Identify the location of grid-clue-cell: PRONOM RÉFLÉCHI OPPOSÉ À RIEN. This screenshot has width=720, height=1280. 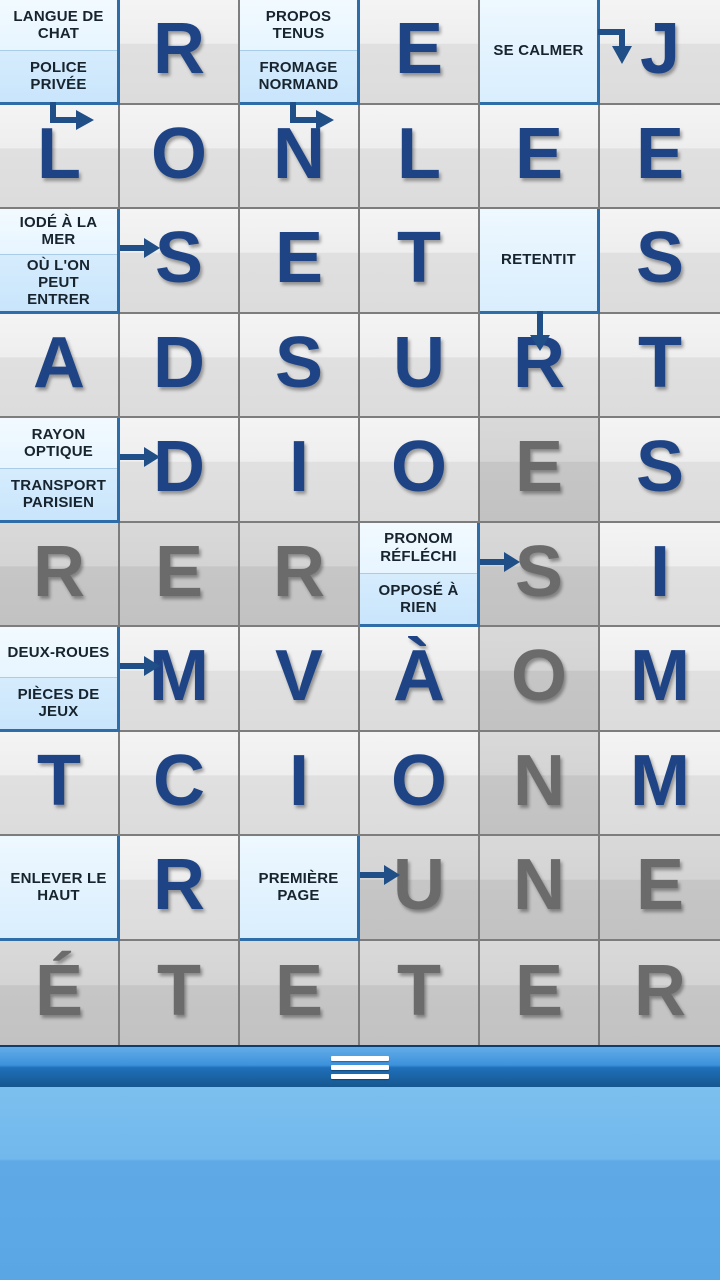
(440, 574).